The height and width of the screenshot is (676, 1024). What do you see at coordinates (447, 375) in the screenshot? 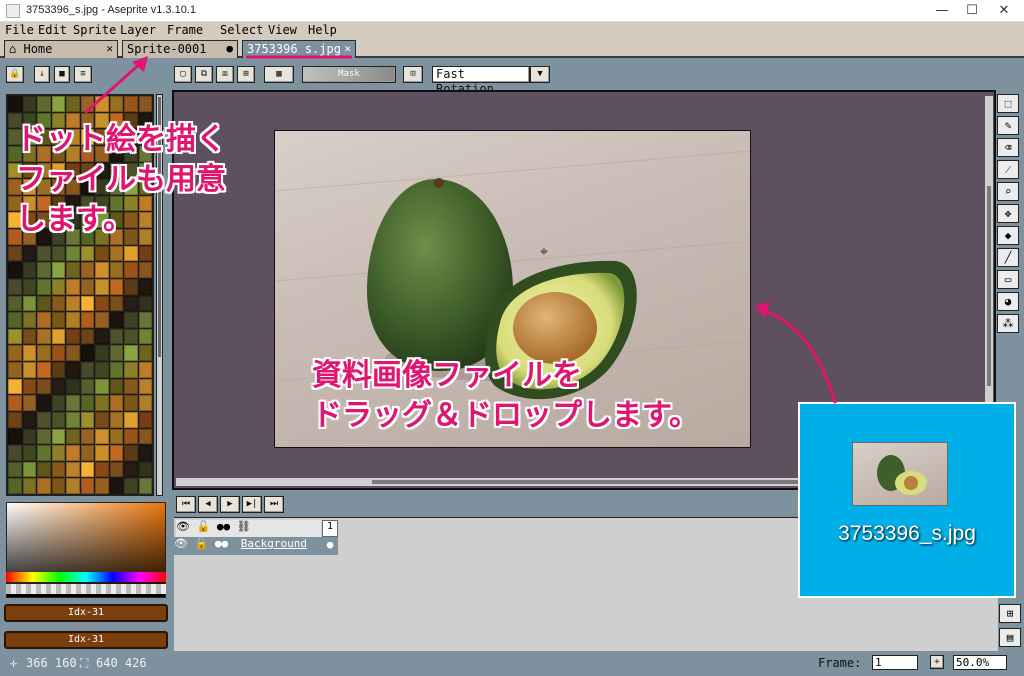
I see `note-line: 資料画像ファイルを` at bounding box center [447, 375].